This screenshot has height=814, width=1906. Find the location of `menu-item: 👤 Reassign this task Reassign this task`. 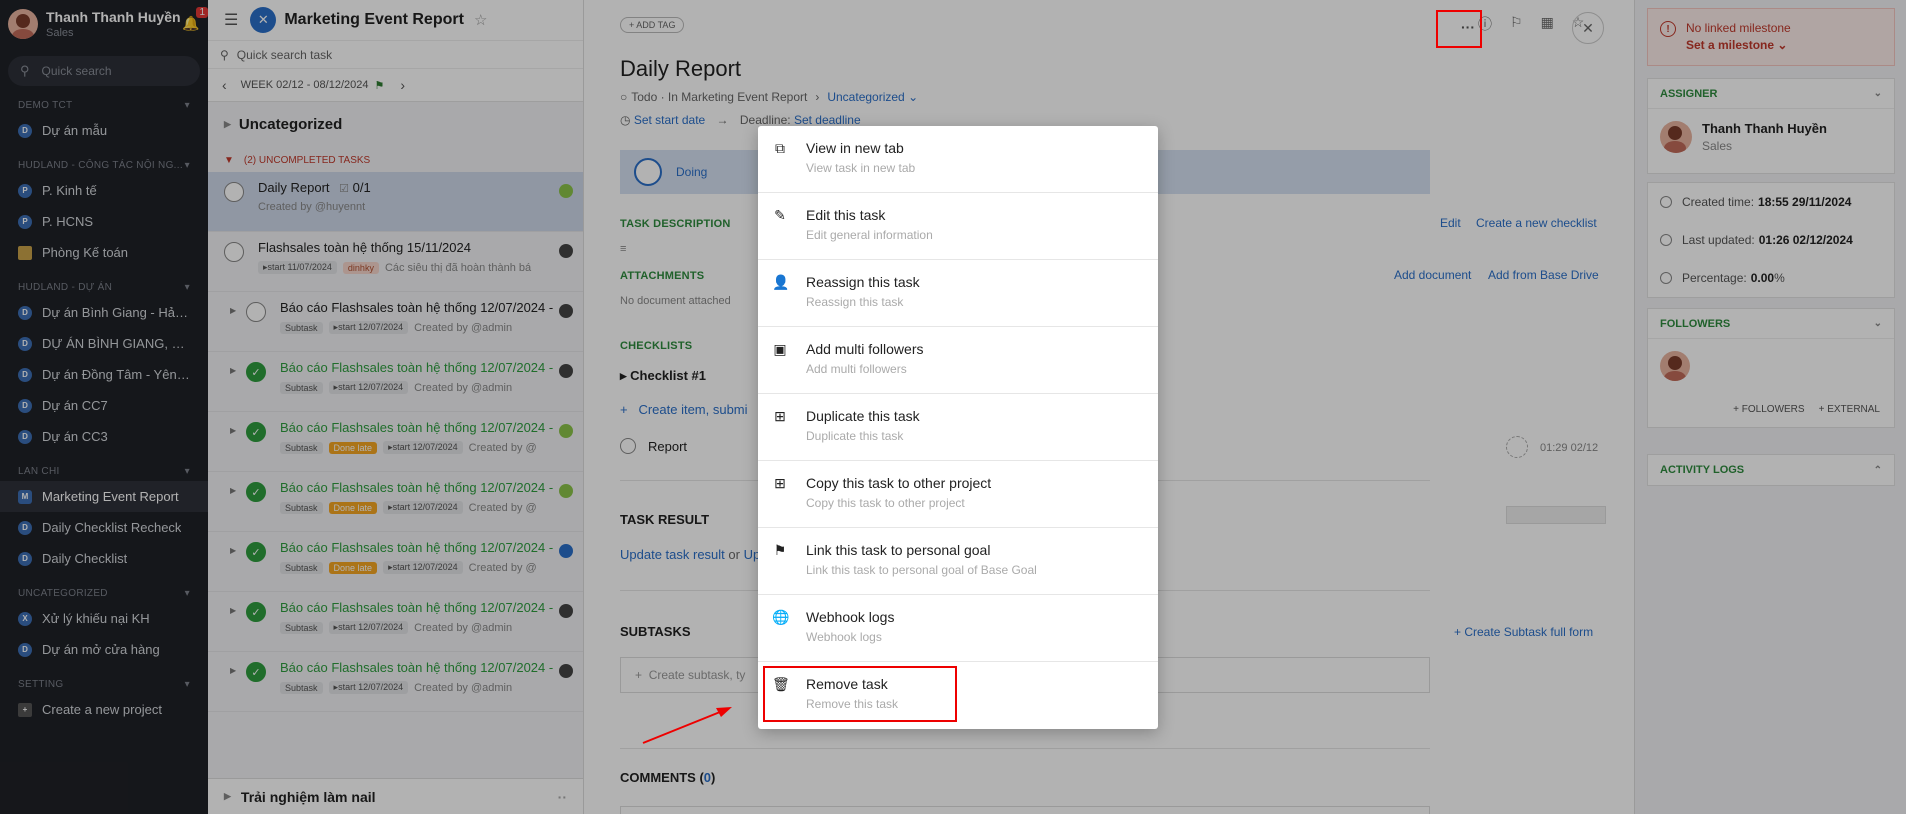

menu-item: 👤 Reassign this task Reassign this task is located at coordinates (958, 293).